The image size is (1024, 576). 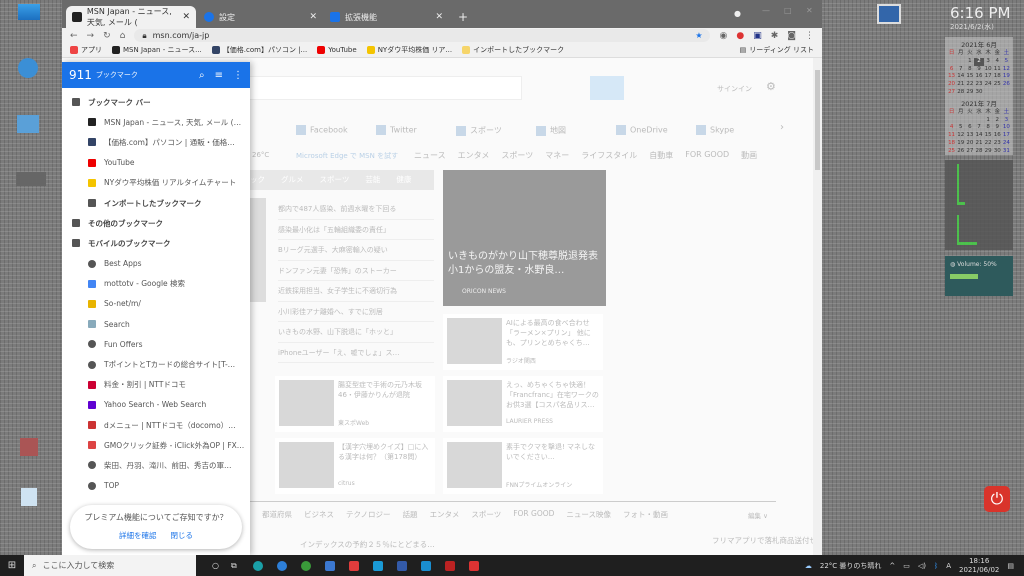 I want to click on desktop-icon-recycle-bin, so click(x=29, y=497).